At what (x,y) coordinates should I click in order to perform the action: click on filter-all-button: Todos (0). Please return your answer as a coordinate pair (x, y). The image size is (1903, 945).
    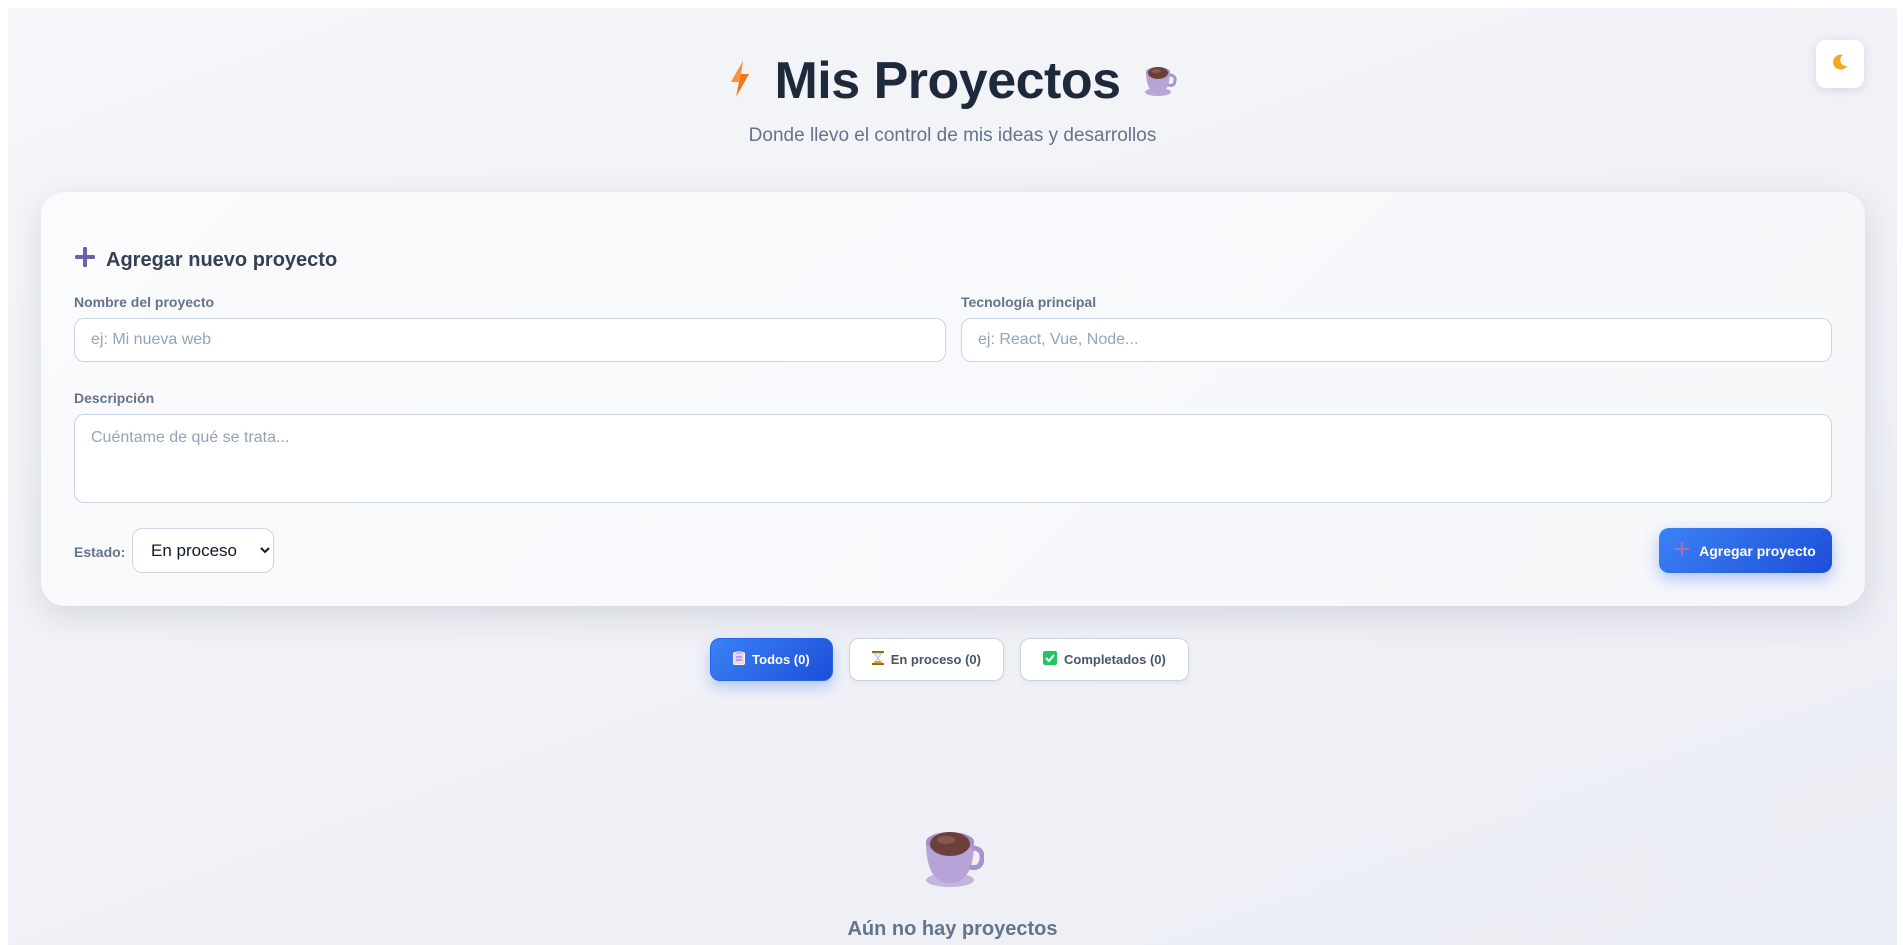
    Looking at the image, I should click on (771, 659).